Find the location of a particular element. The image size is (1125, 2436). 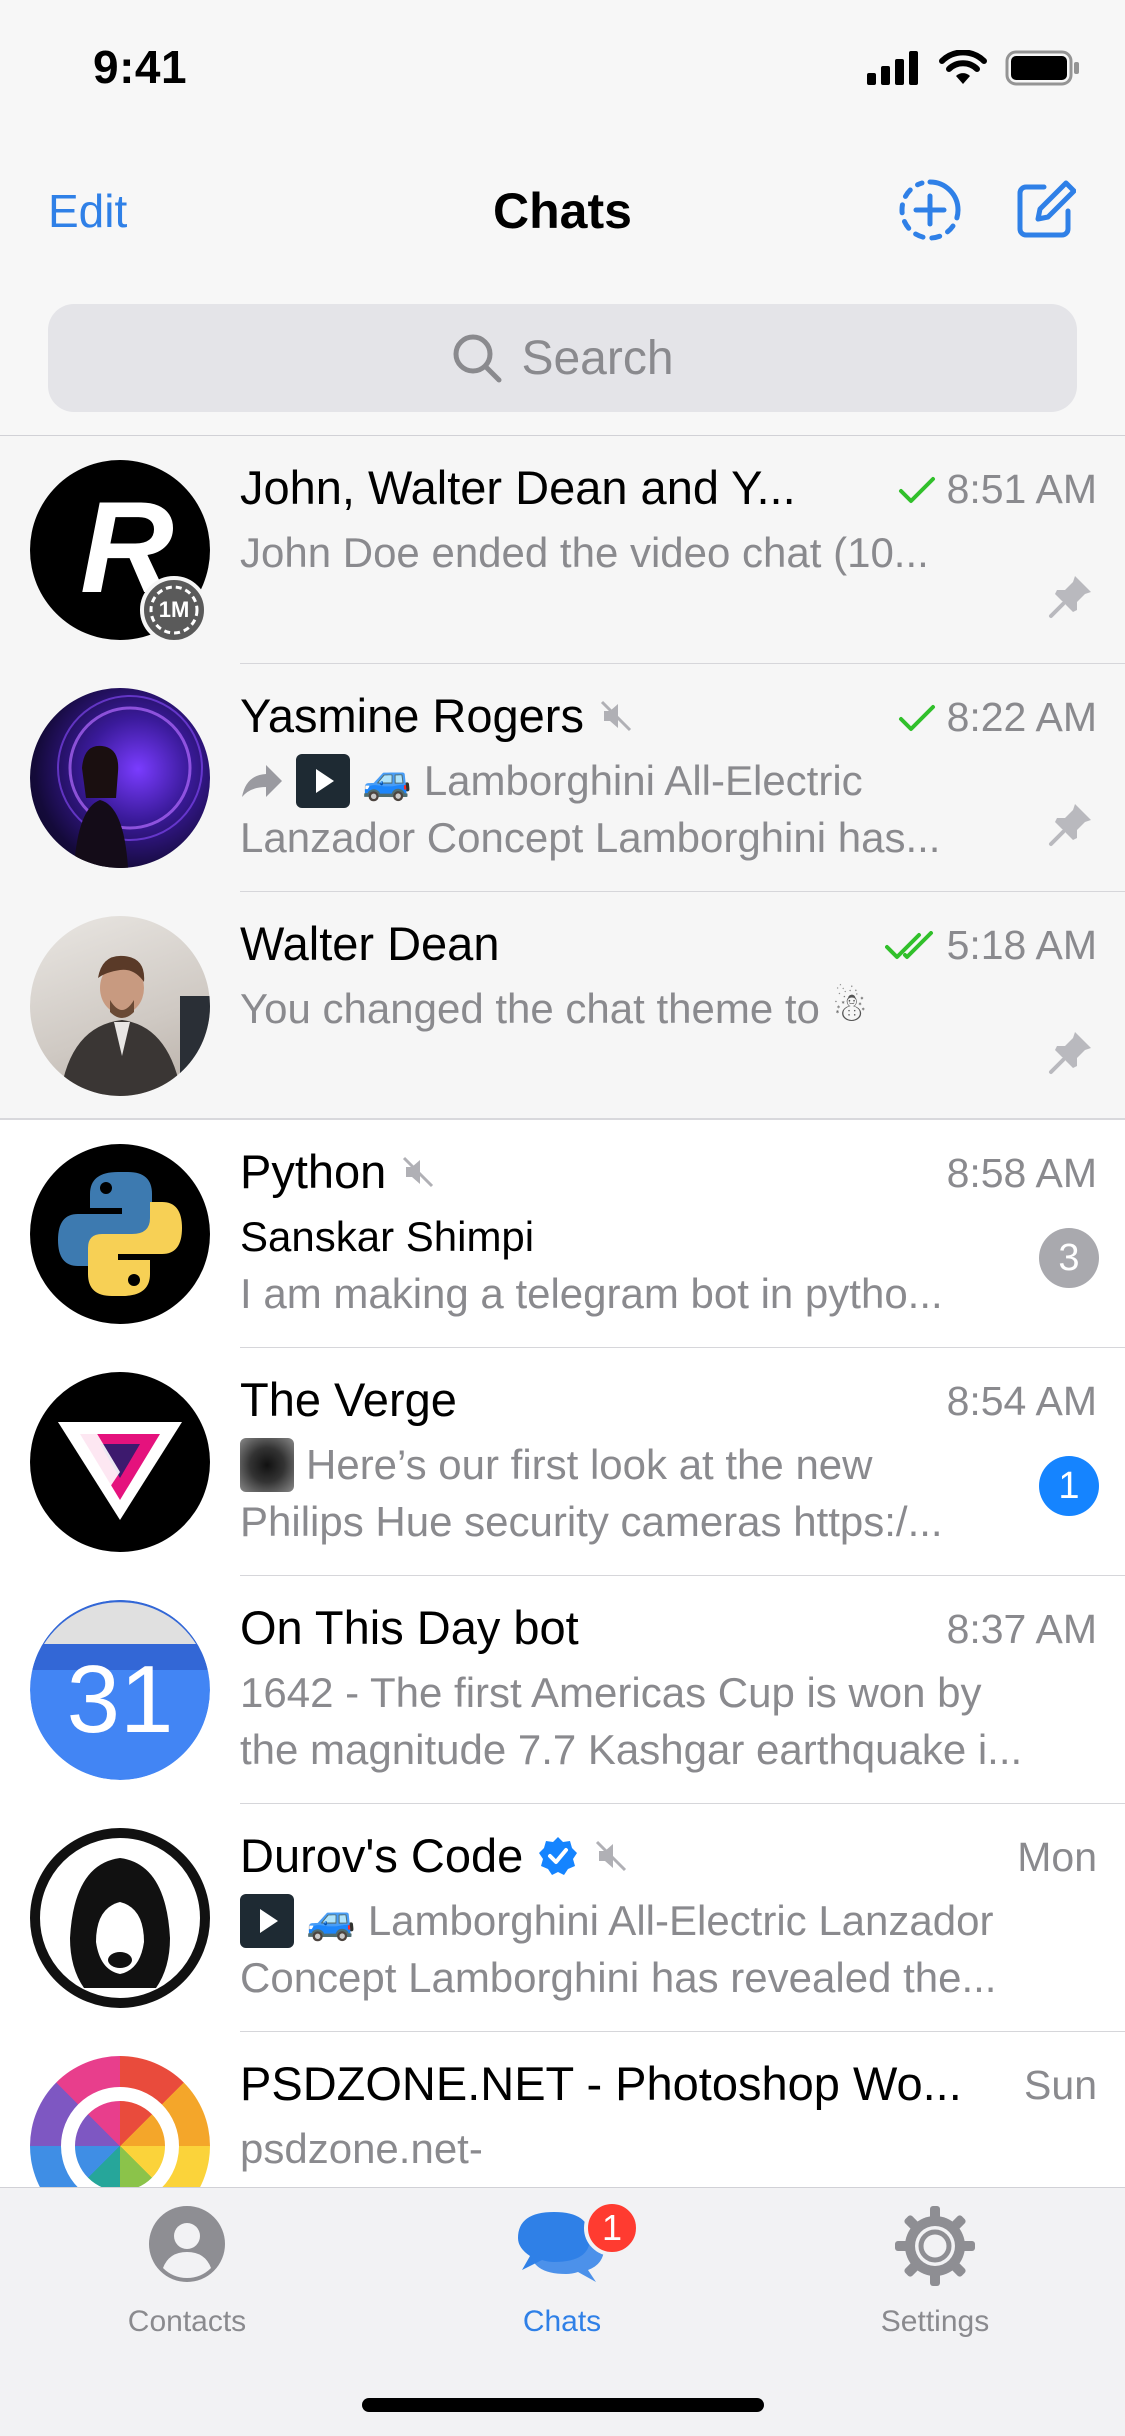

compose-button is located at coordinates (1045, 210).